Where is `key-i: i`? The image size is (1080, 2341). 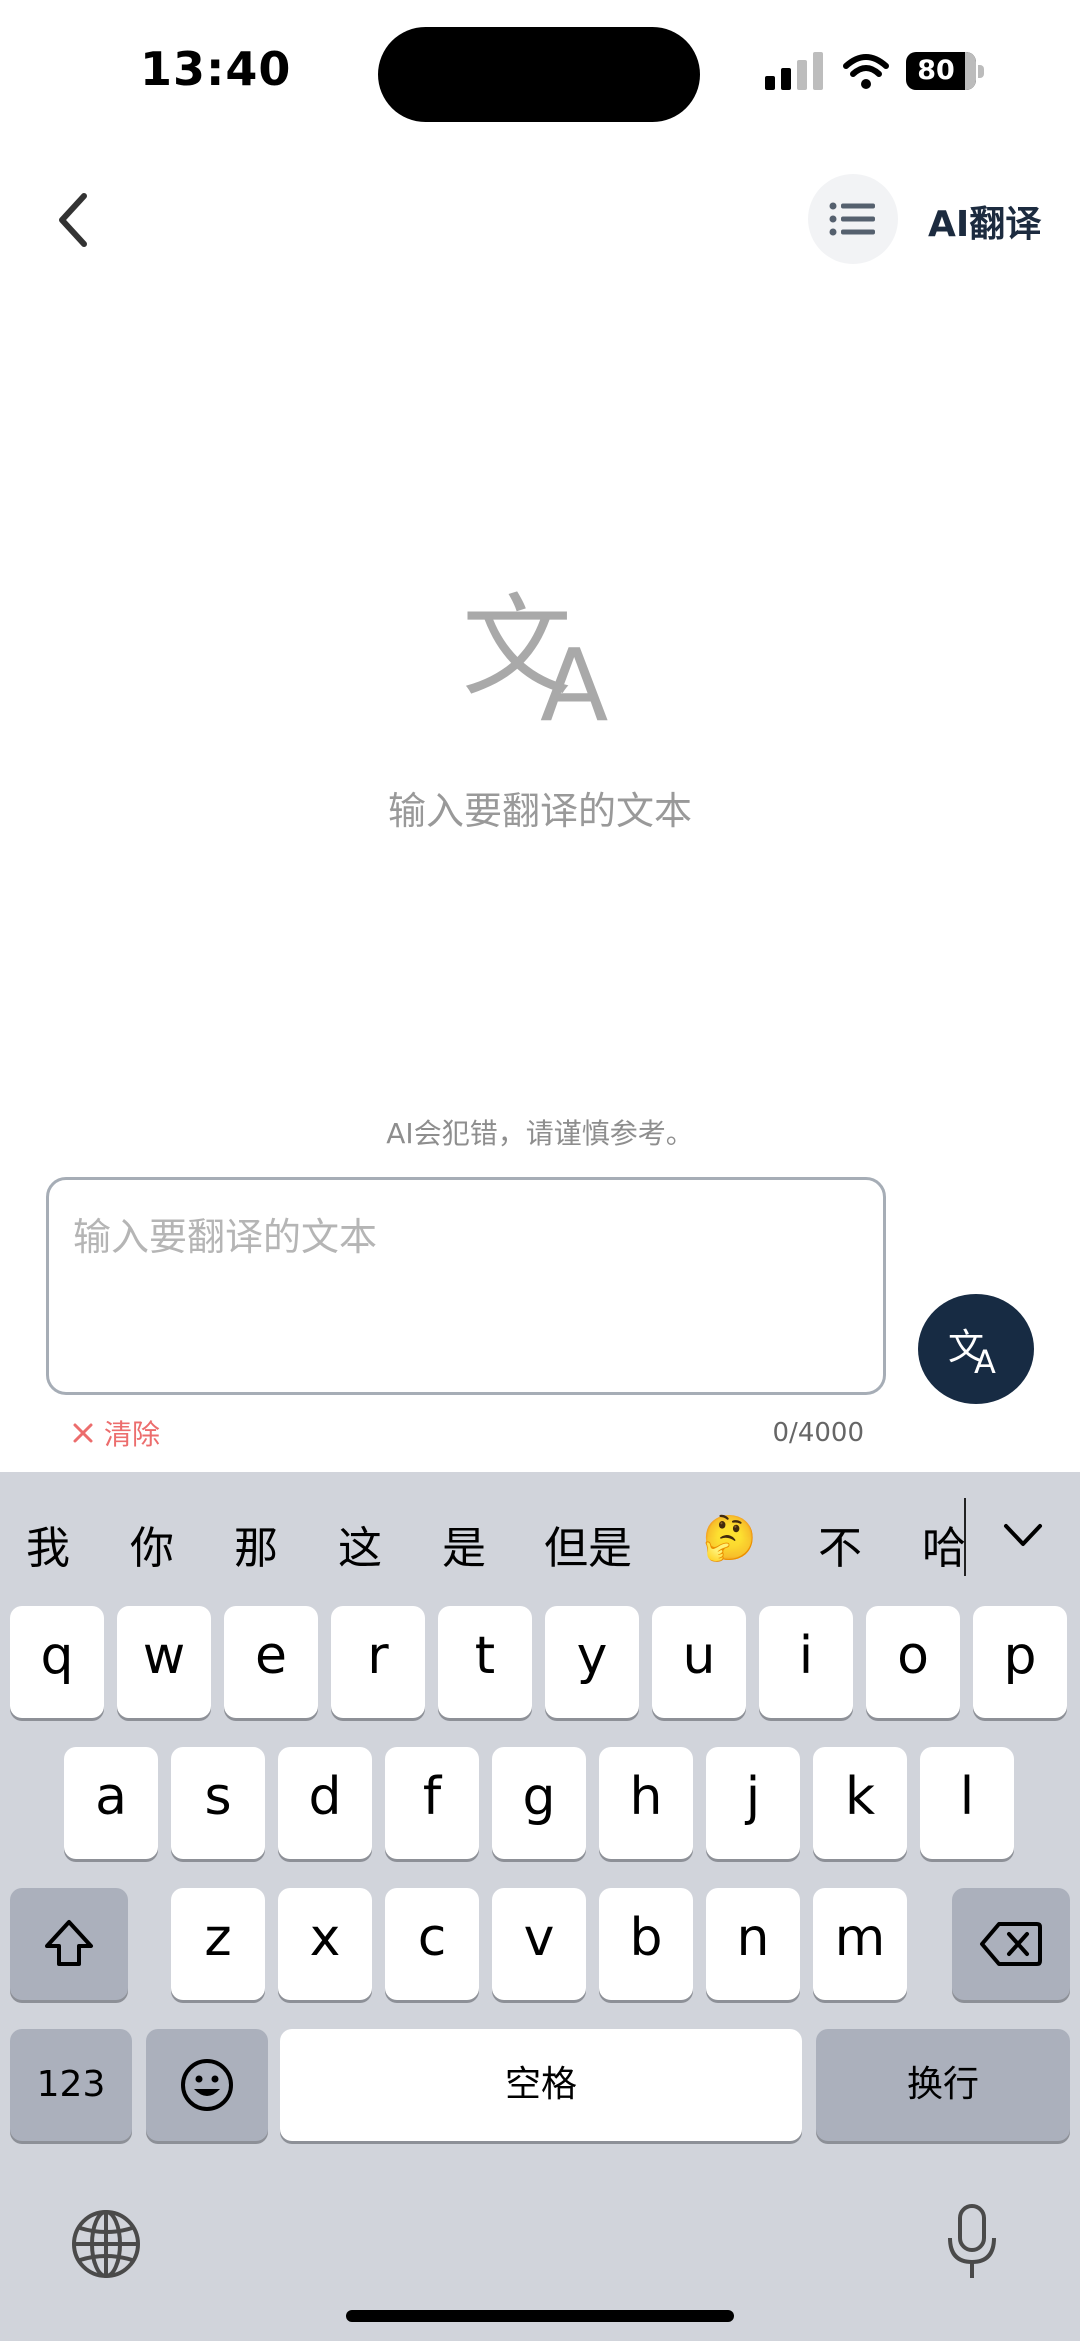 key-i: i is located at coordinates (806, 1662).